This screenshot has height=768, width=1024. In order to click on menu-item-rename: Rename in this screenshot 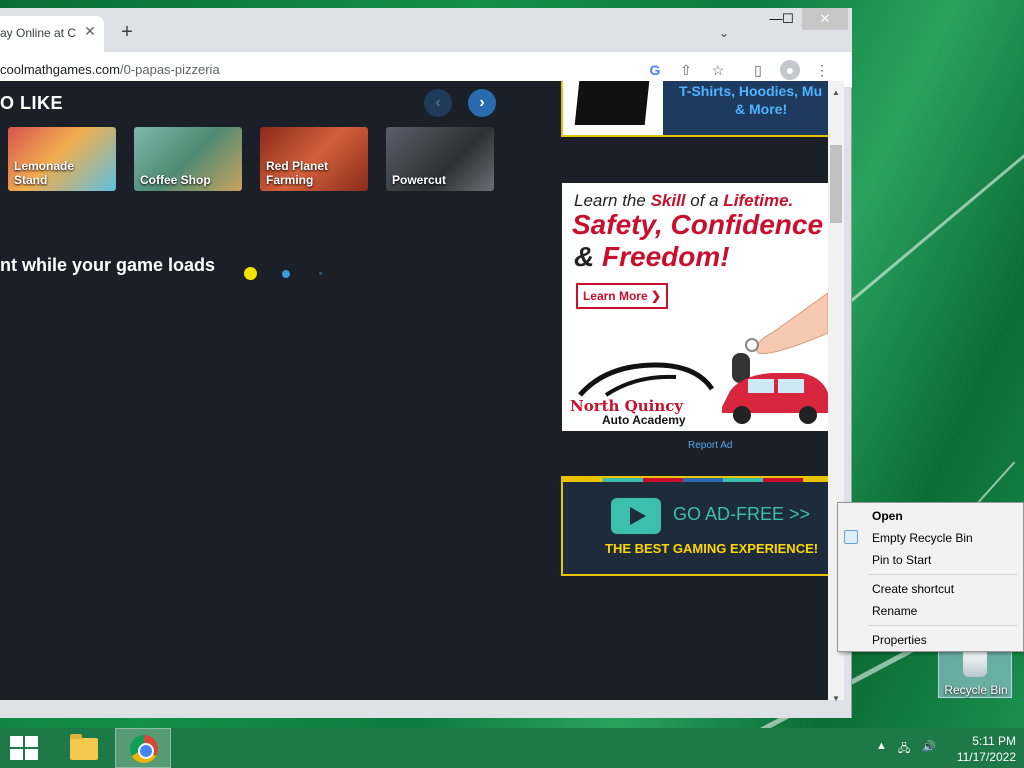, I will do `click(894, 611)`.